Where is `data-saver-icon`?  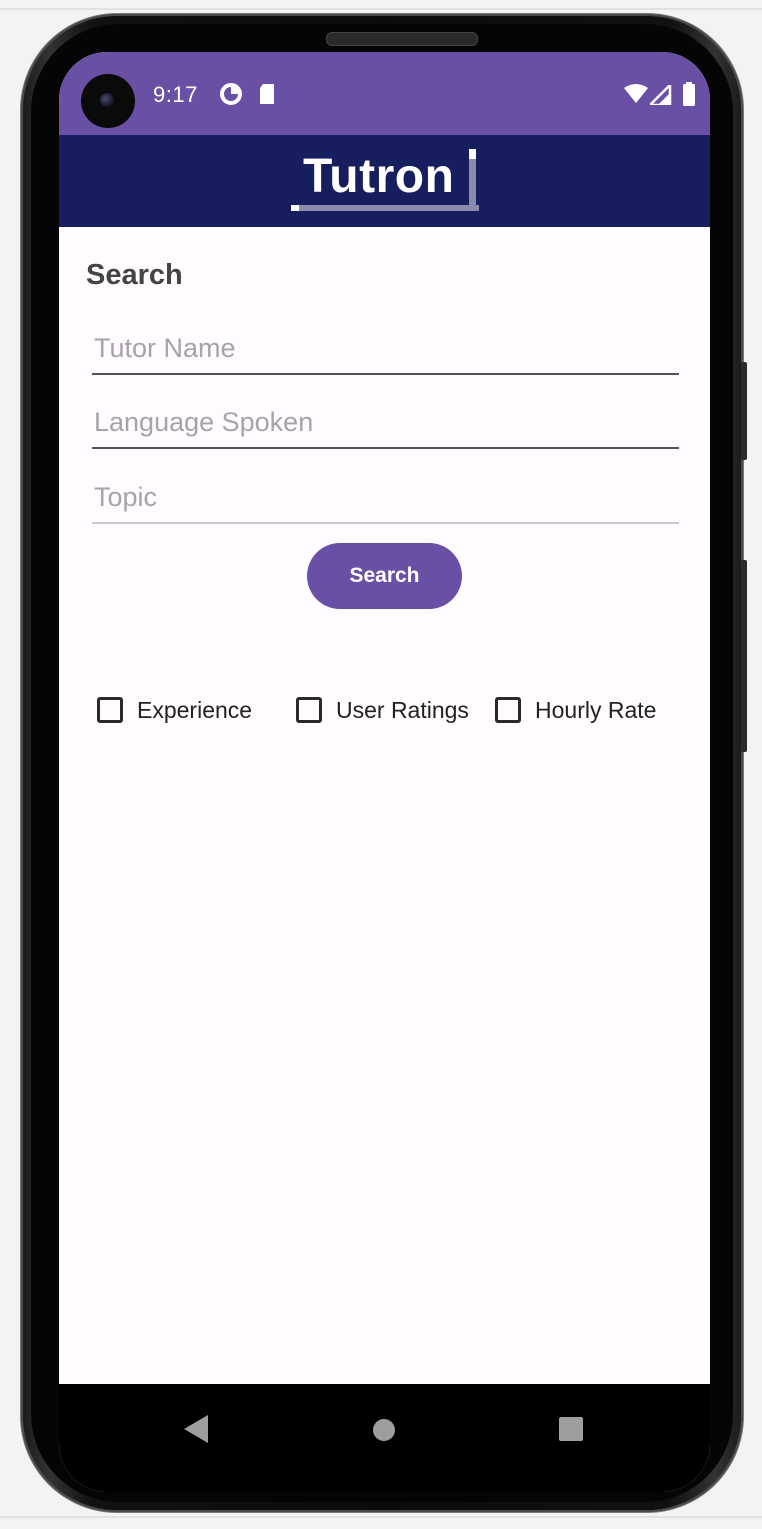
data-saver-icon is located at coordinates (231, 94).